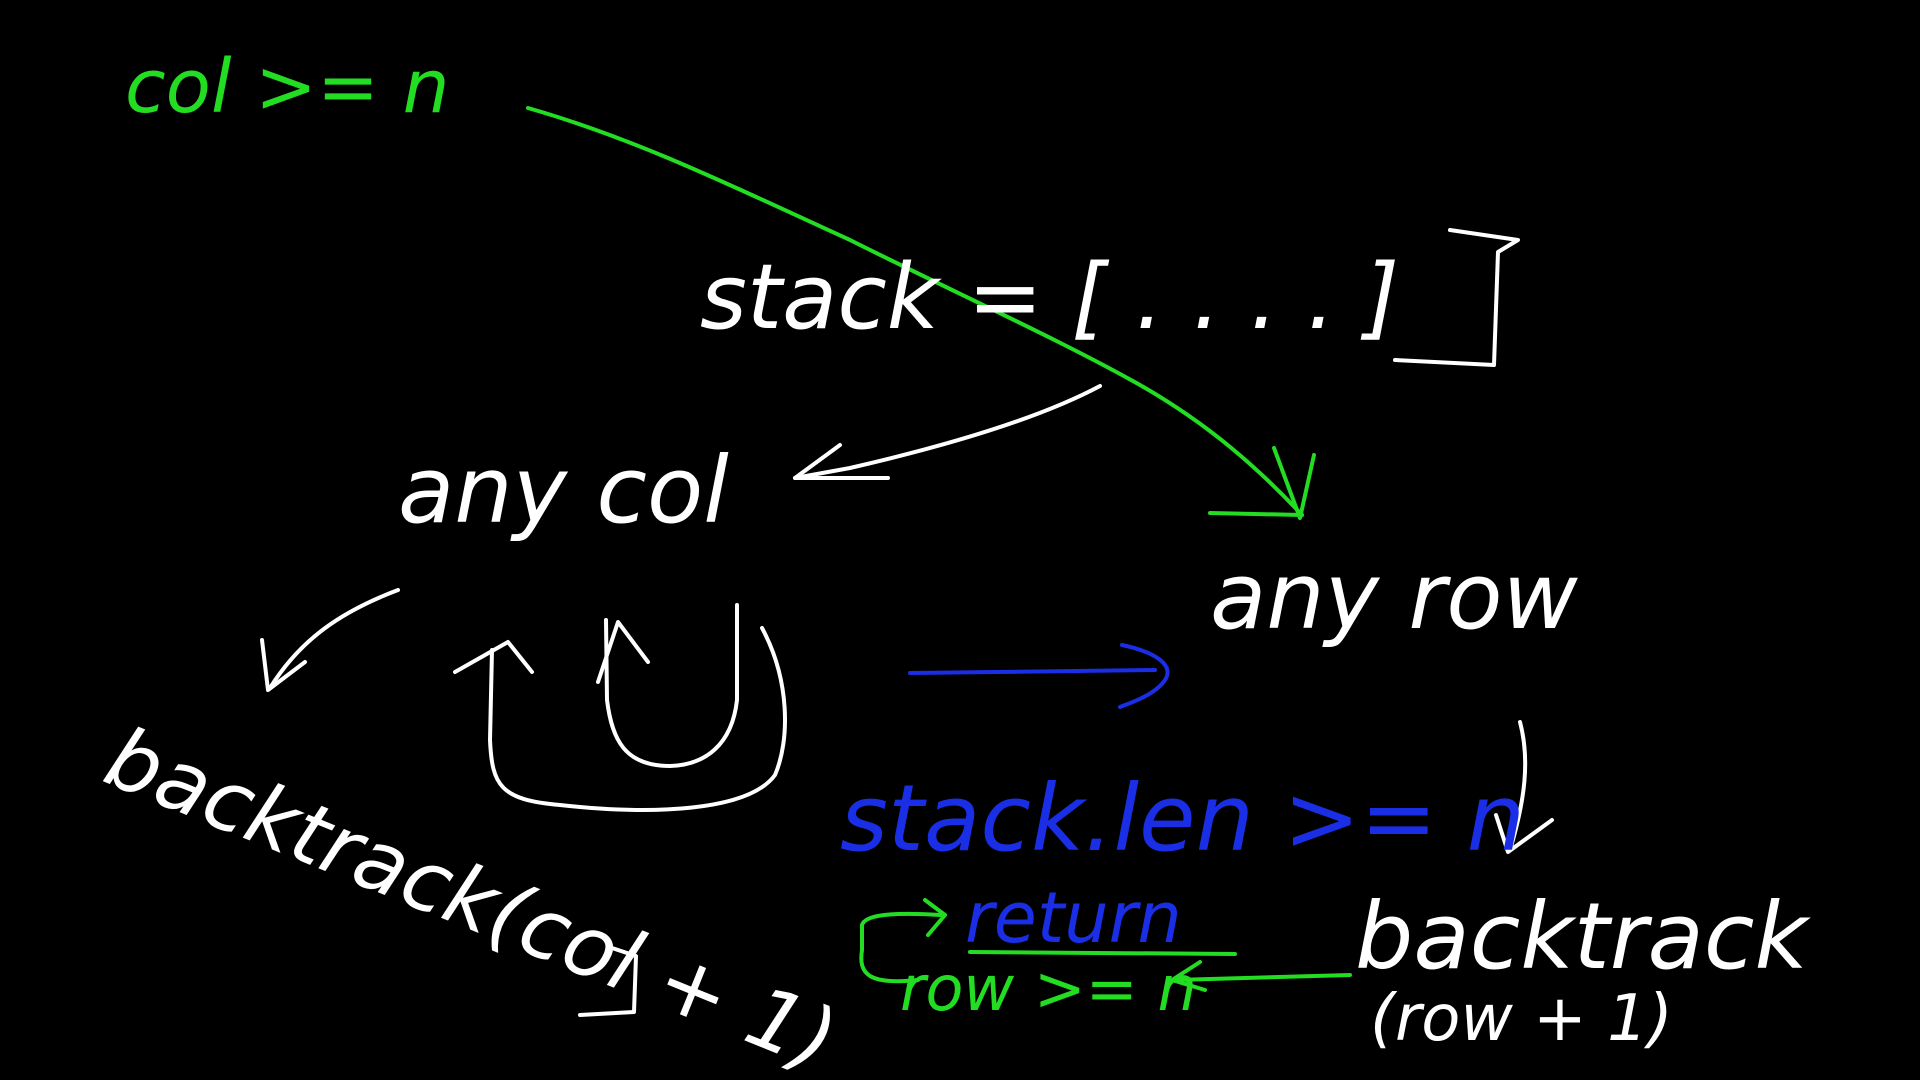 The height and width of the screenshot is (1080, 1920). I want to click on return-label: return, so click(1073, 918).